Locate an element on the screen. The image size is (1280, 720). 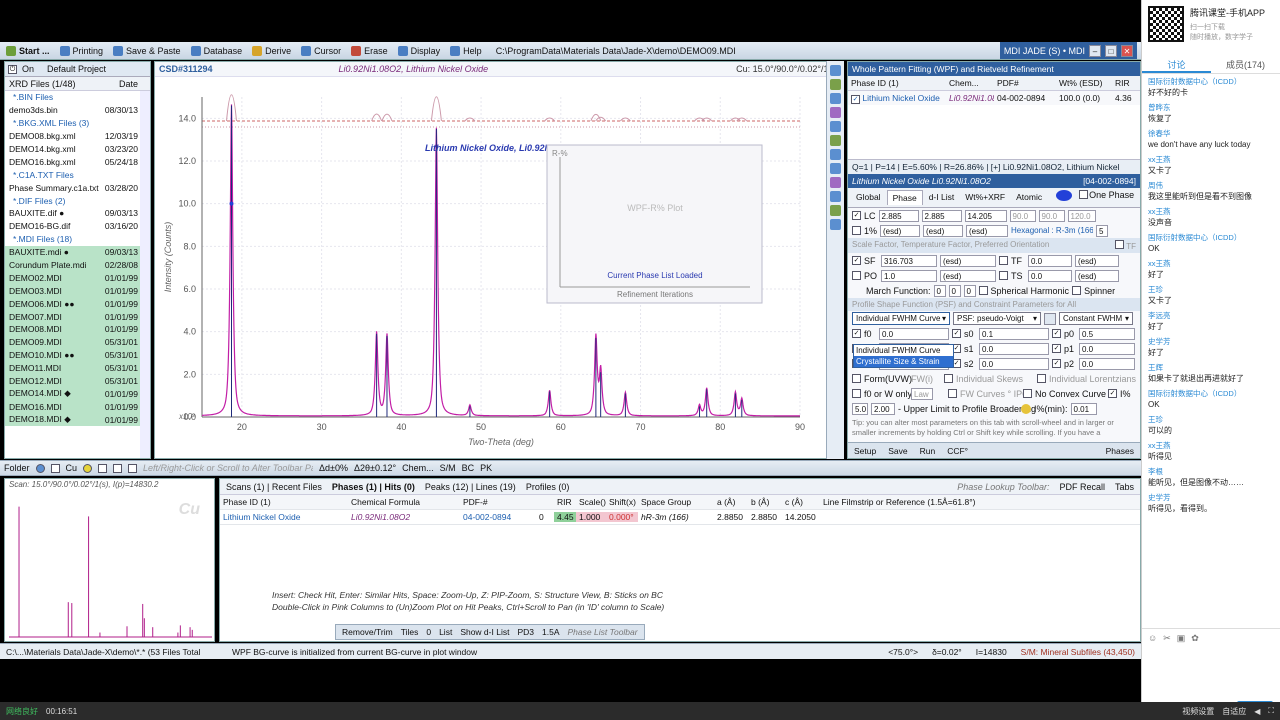
tab-peaks: Peaks (12) | Lines (19) is located at coordinates (470, 487).